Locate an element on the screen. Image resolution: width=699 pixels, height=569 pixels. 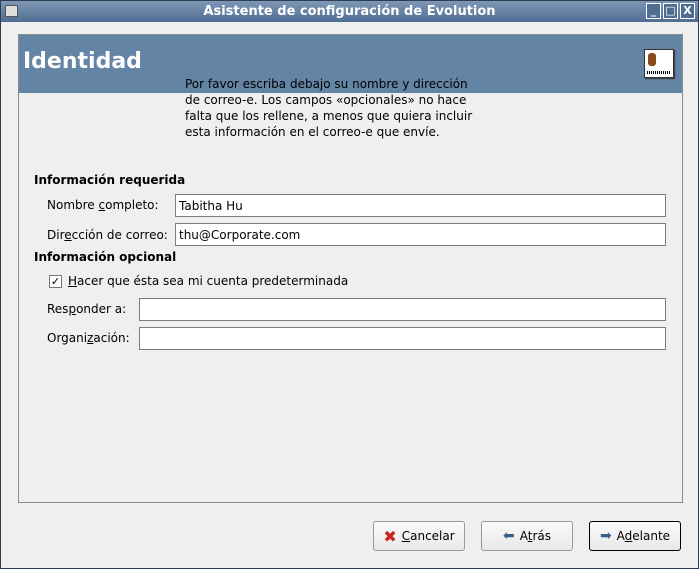
email-label: Dirección de correo: is located at coordinates (107, 235).